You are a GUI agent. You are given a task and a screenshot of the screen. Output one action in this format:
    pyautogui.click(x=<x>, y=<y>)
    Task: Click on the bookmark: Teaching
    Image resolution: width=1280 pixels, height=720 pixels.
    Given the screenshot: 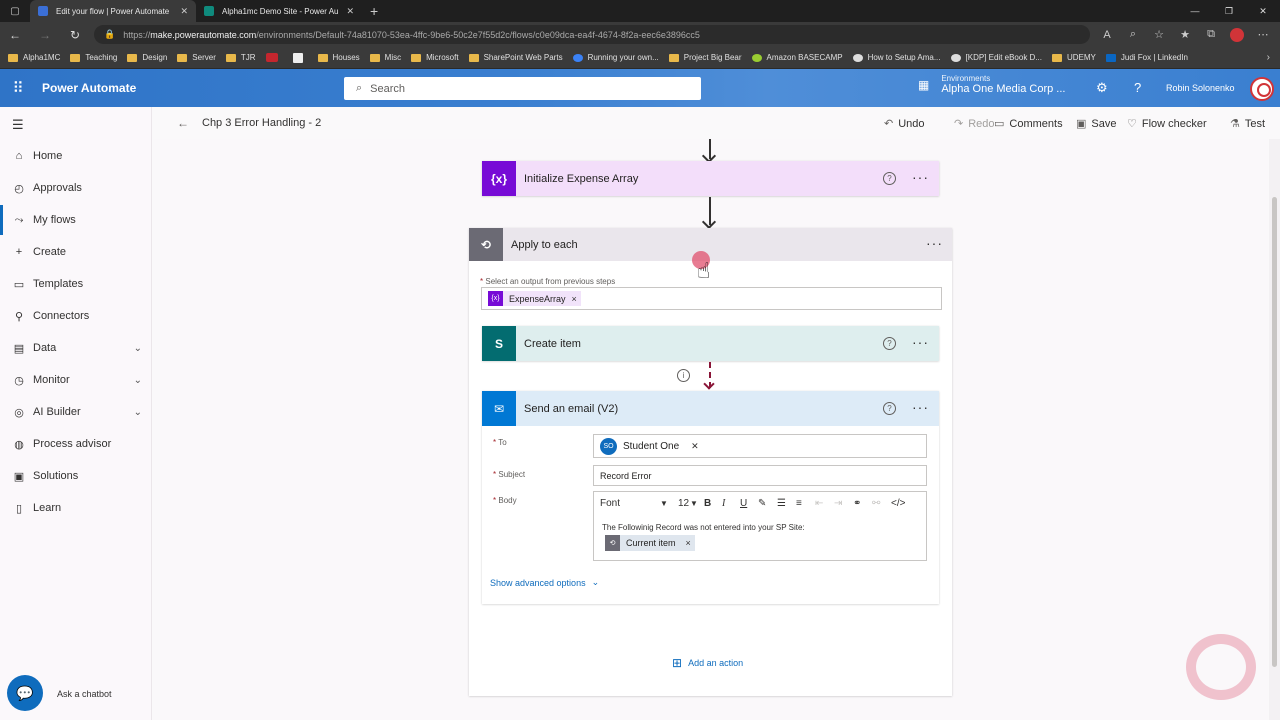 What is the action you would take?
    pyautogui.click(x=93, y=57)
    